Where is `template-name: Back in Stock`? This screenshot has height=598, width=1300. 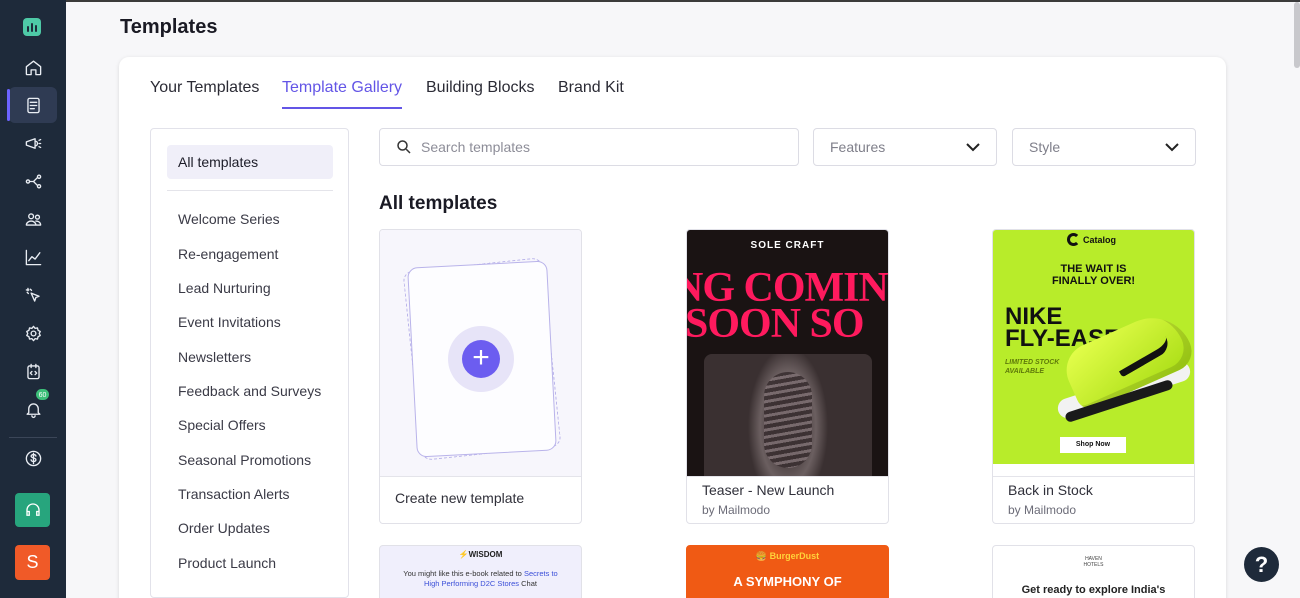 template-name: Back in Stock is located at coordinates (1050, 490).